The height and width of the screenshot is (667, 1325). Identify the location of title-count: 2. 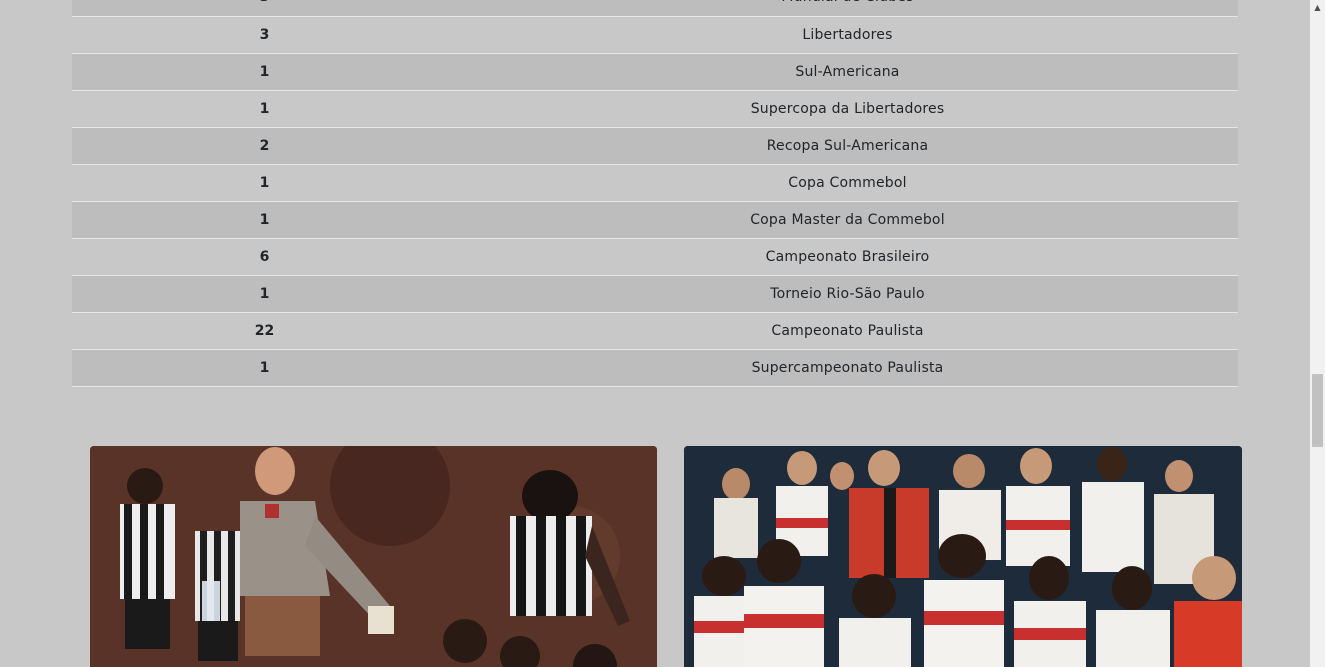
(264, 146).